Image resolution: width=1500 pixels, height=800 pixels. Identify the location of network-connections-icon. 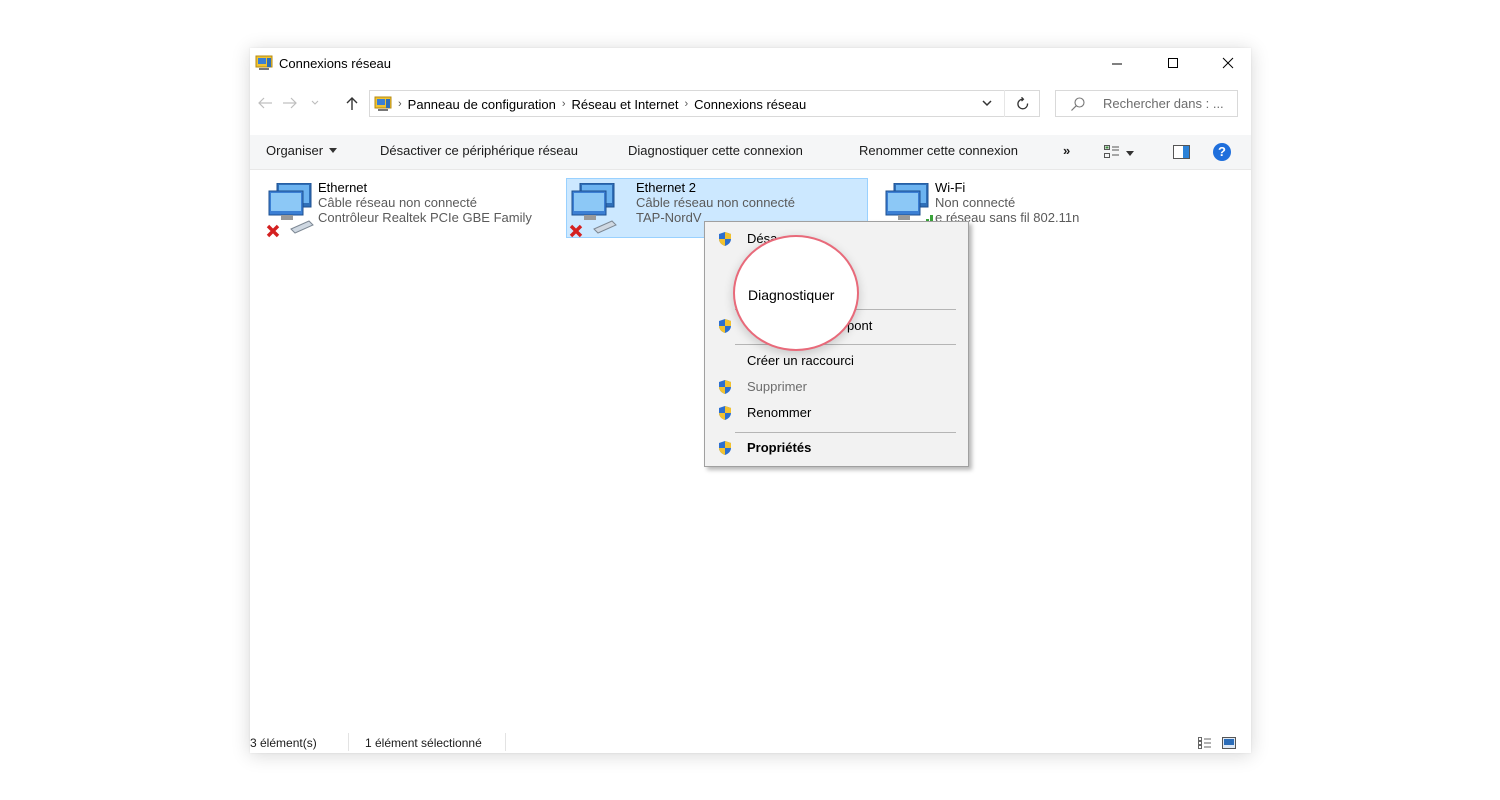
(264, 62).